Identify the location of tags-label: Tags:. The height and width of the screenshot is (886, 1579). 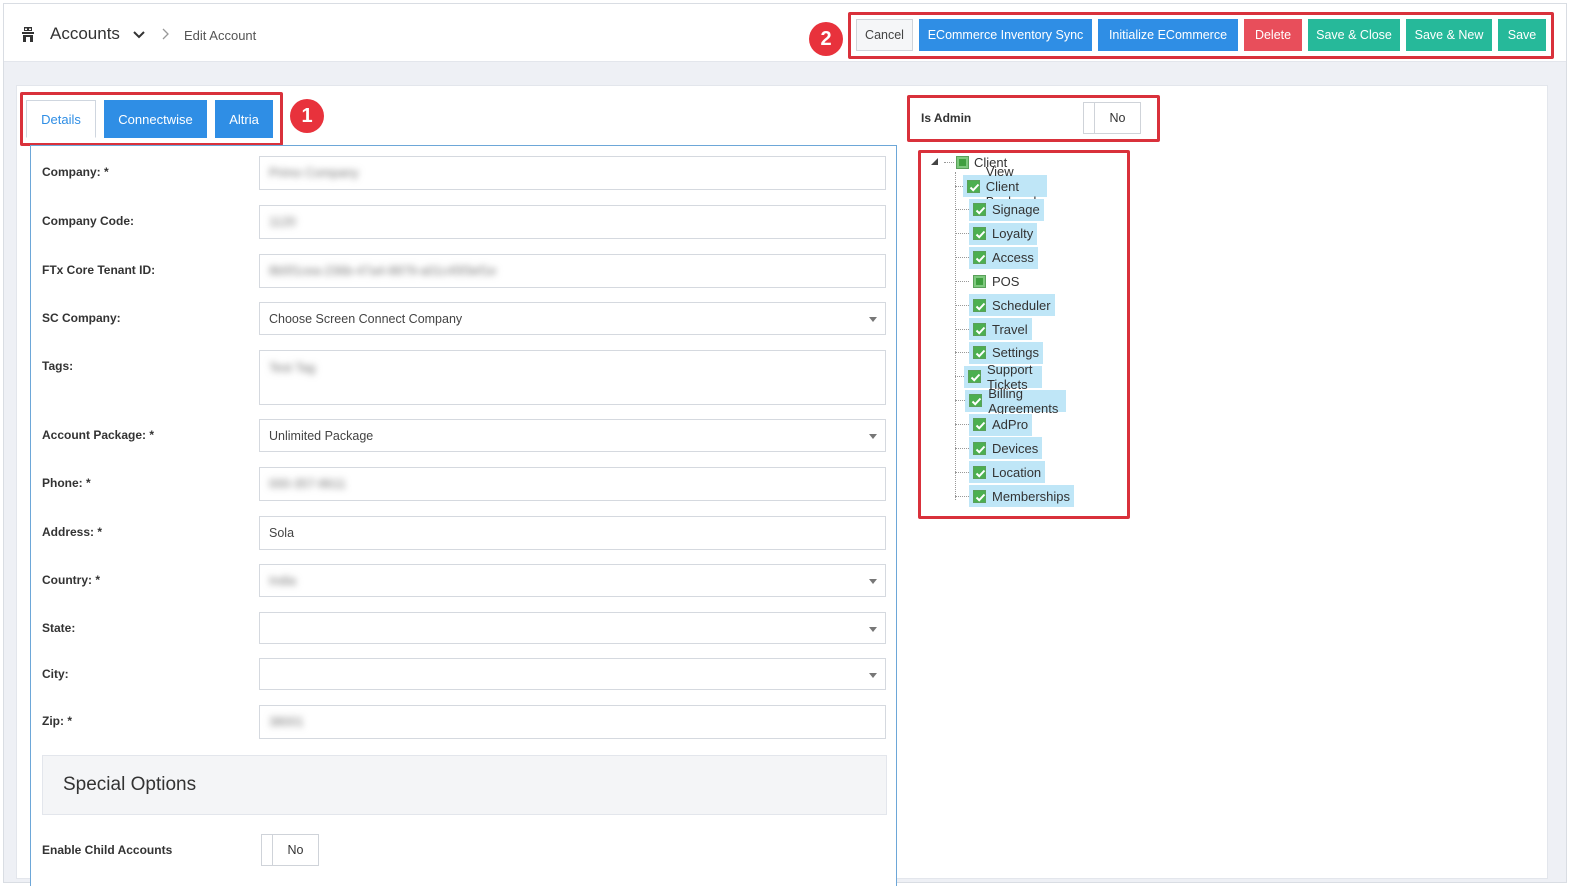
(58, 366).